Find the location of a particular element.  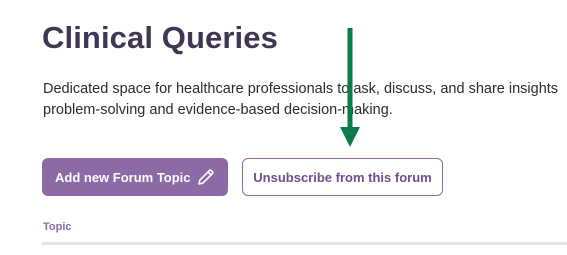

add-forum-topic-label: Add new Forum Topic is located at coordinates (123, 177).